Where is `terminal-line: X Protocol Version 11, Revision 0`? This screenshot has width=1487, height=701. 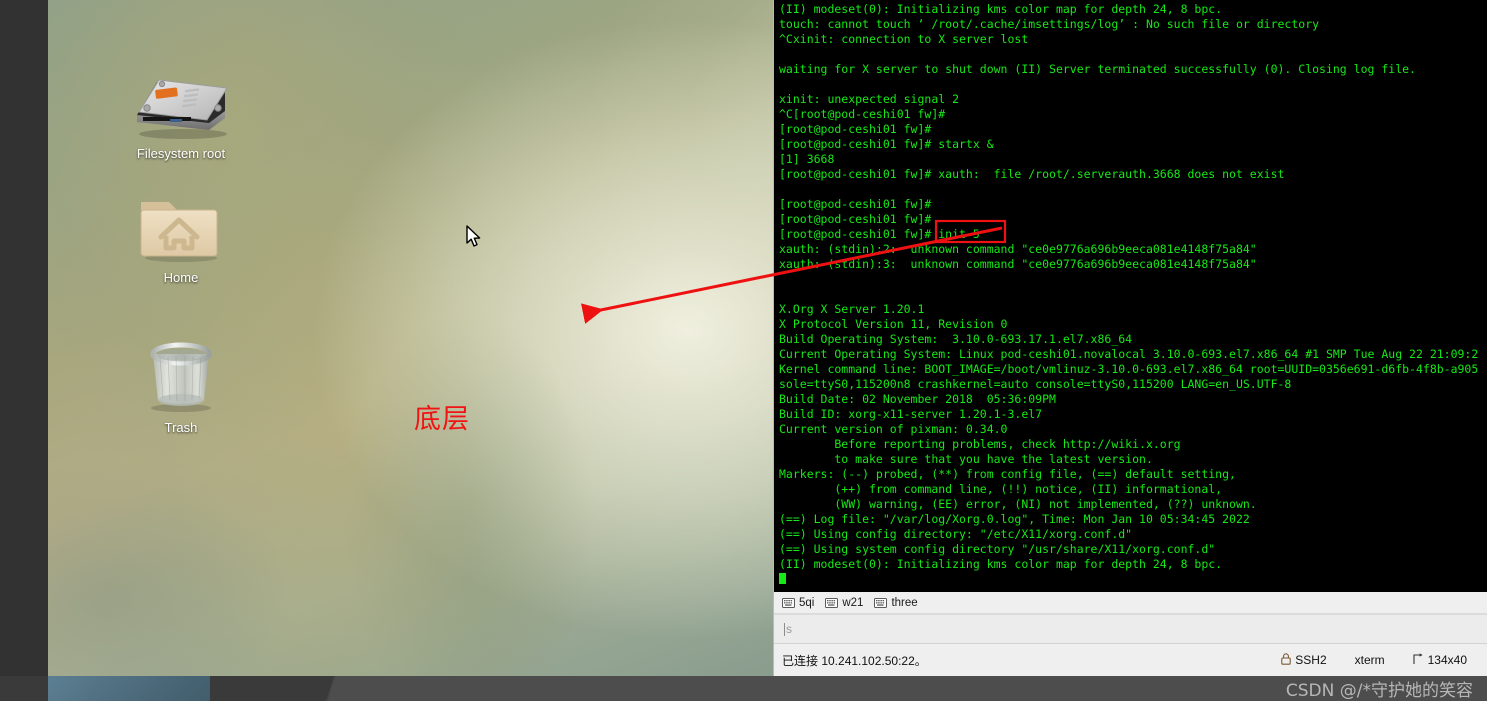 terminal-line: X Protocol Version 11, Revision 0 is located at coordinates (893, 324).